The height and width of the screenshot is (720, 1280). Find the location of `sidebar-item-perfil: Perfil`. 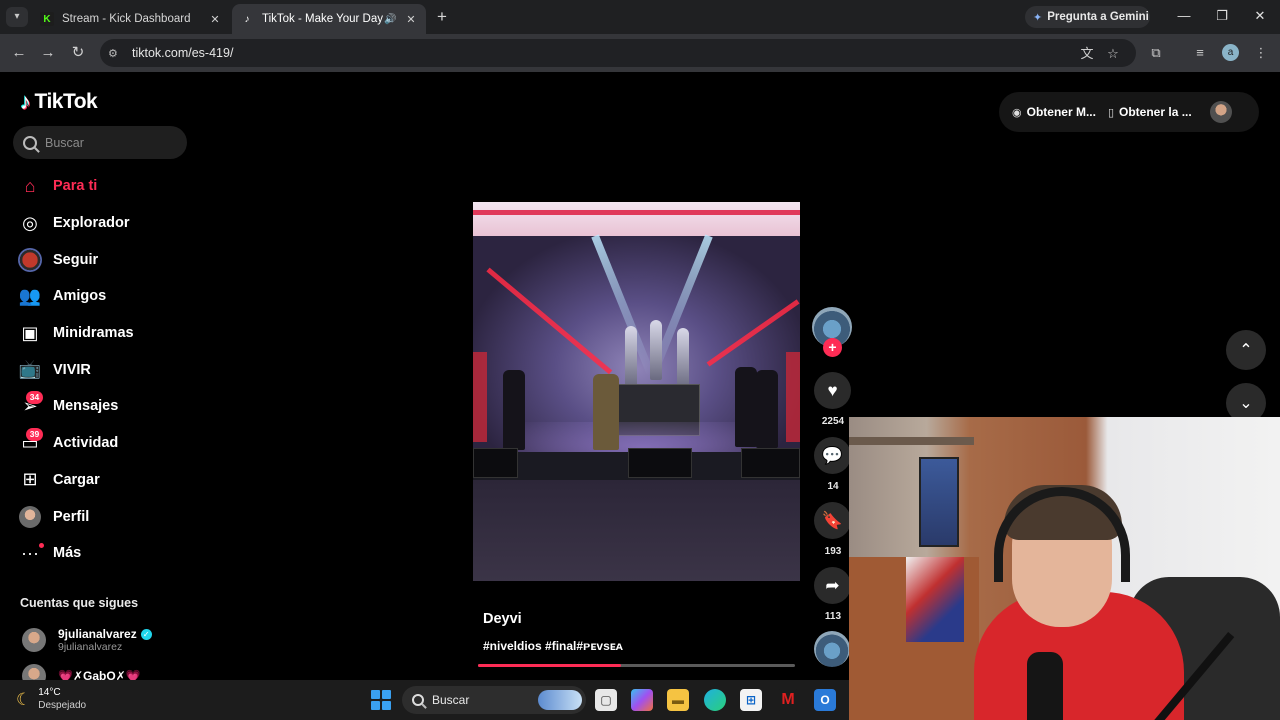

sidebar-item-perfil: Perfil is located at coordinates (118, 516).